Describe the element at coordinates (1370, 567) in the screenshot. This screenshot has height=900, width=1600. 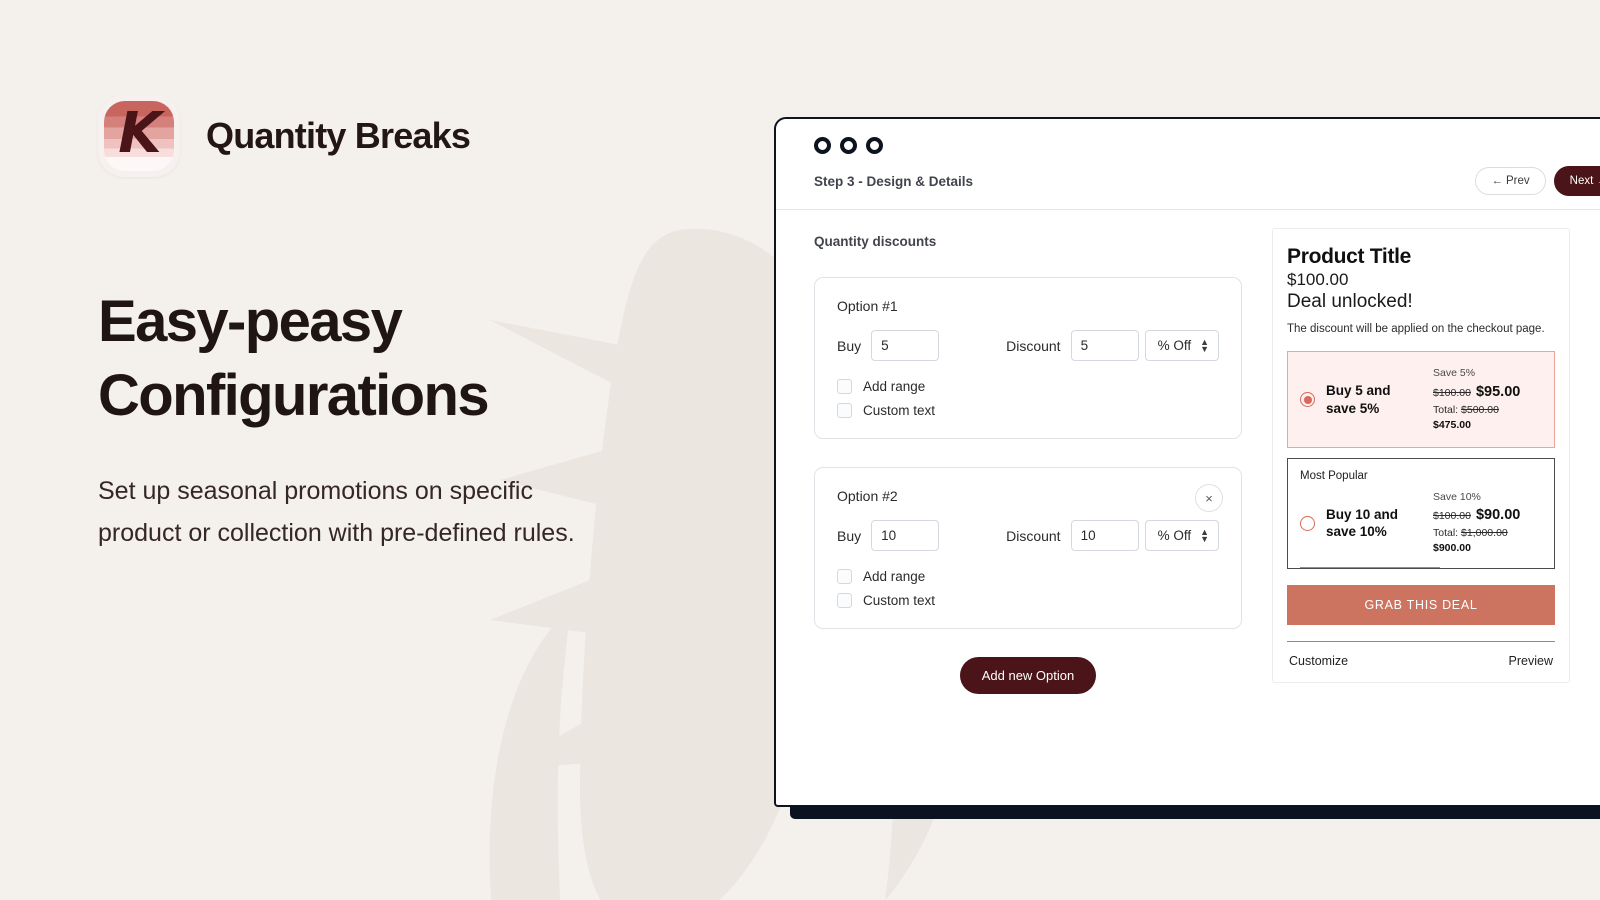
I see `deal-underline` at that location.